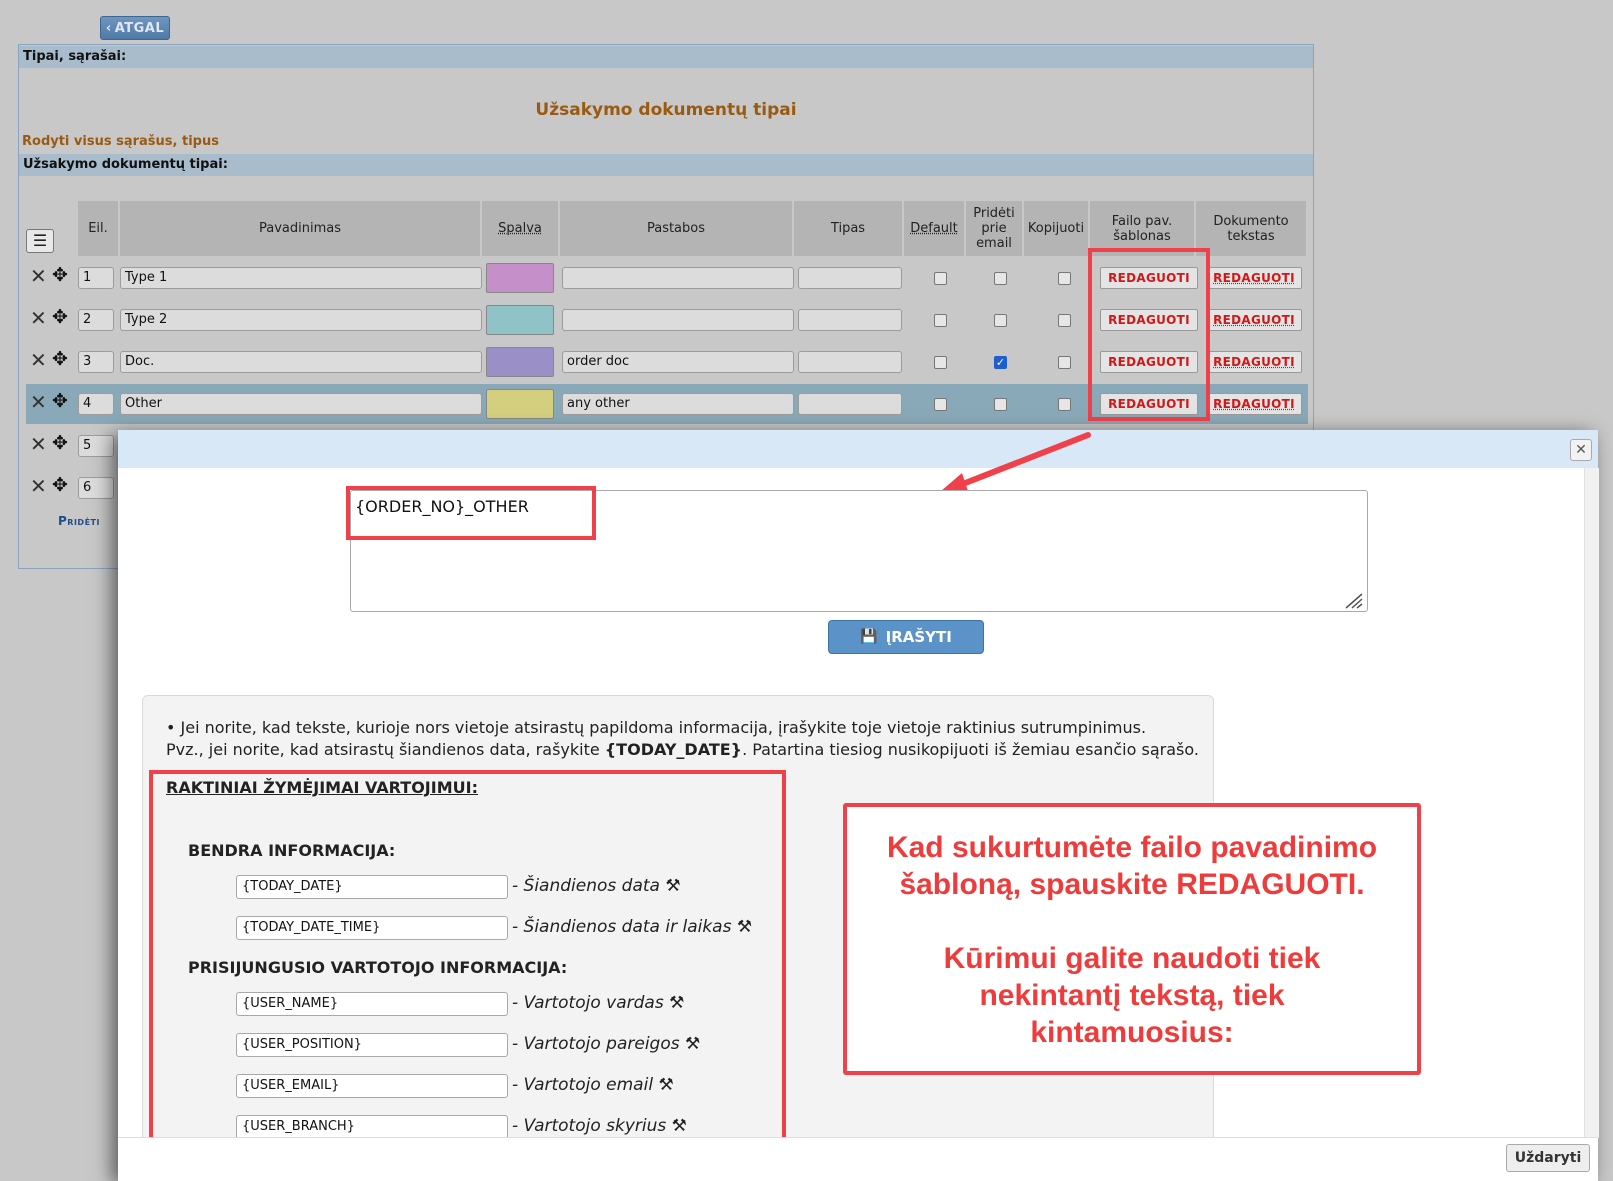 Image resolution: width=1613 pixels, height=1181 pixels. What do you see at coordinates (108, 28) in the screenshot?
I see `chevron-left-icon: ‹` at bounding box center [108, 28].